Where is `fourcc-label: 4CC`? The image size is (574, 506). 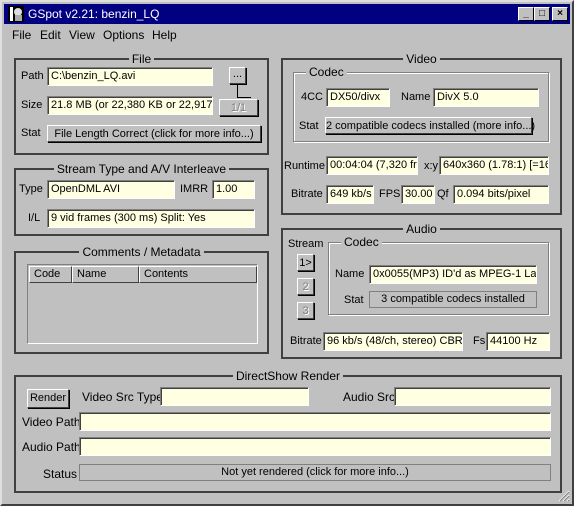 fourcc-label: 4CC is located at coordinates (312, 97).